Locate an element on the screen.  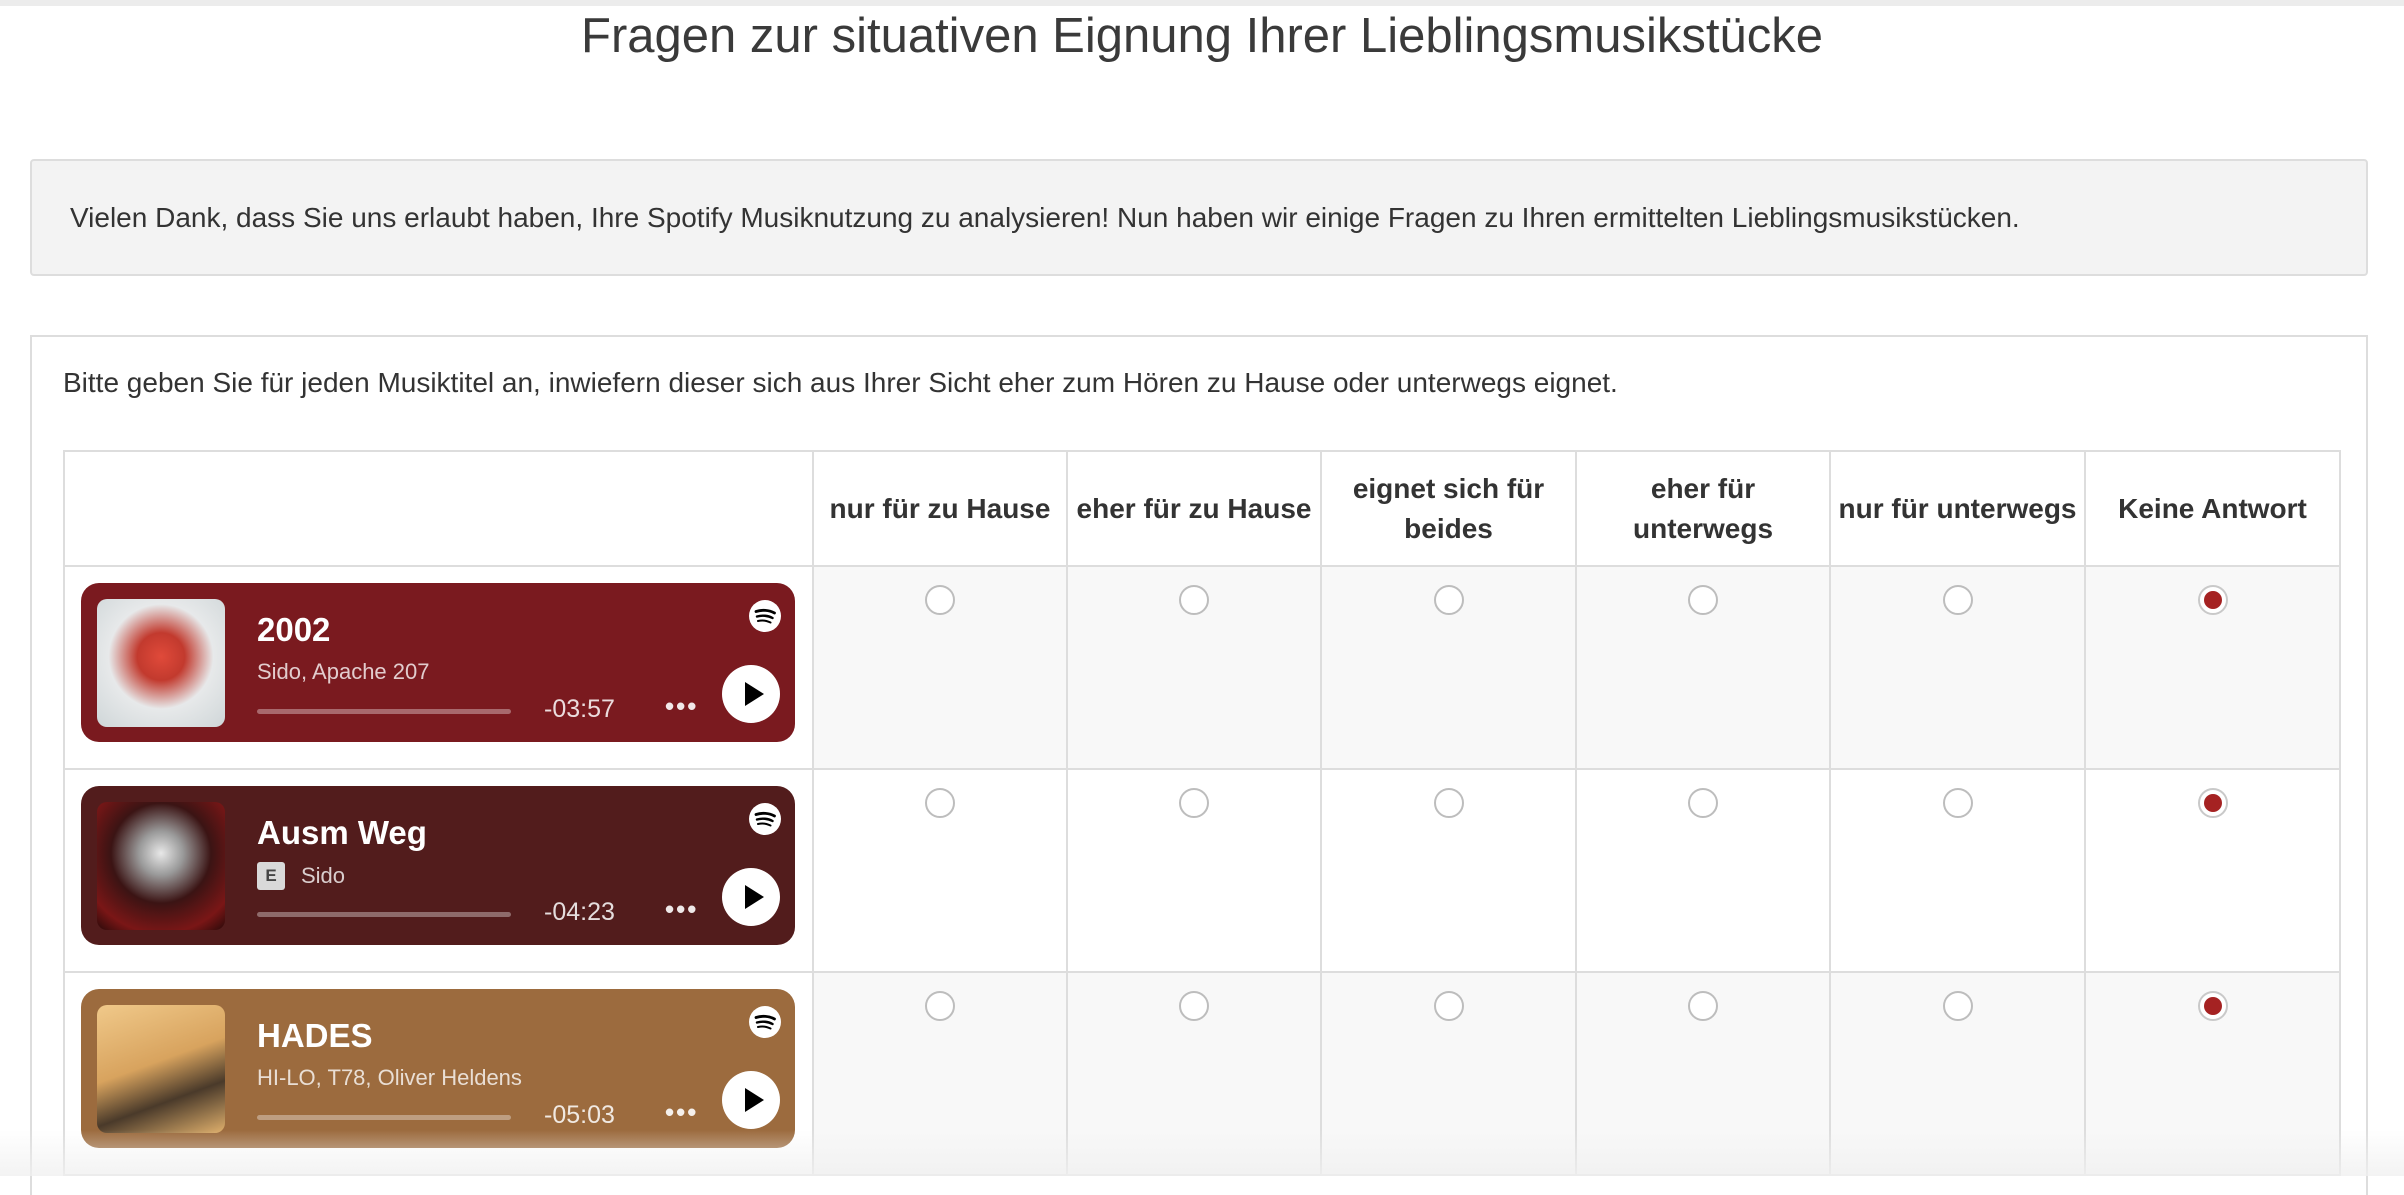
remaining-time: -03:57 is located at coordinates (579, 709).